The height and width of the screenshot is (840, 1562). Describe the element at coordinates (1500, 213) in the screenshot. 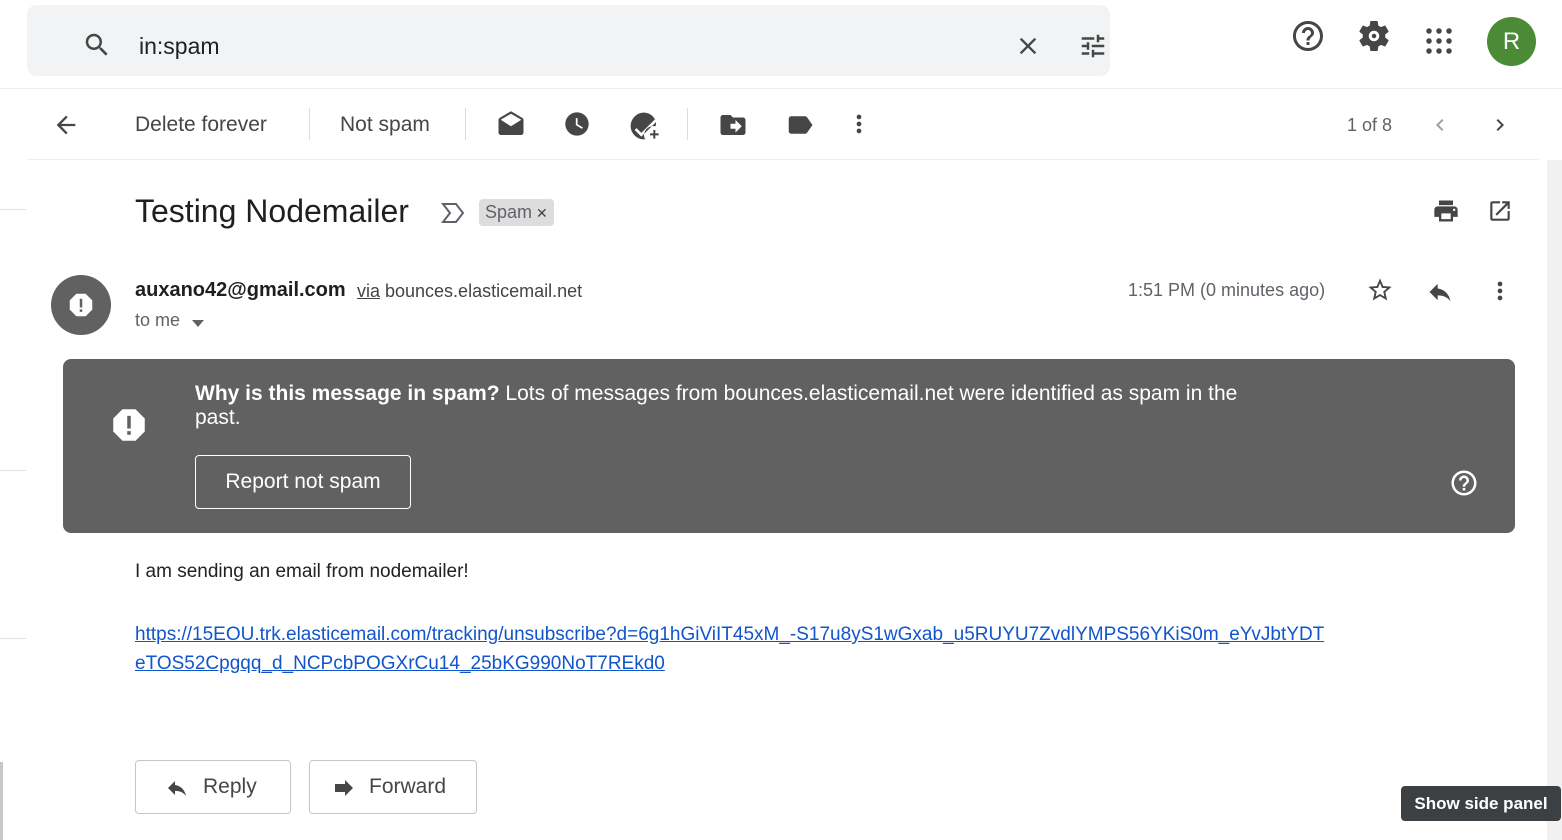

I see `open-new-window-icon` at that location.